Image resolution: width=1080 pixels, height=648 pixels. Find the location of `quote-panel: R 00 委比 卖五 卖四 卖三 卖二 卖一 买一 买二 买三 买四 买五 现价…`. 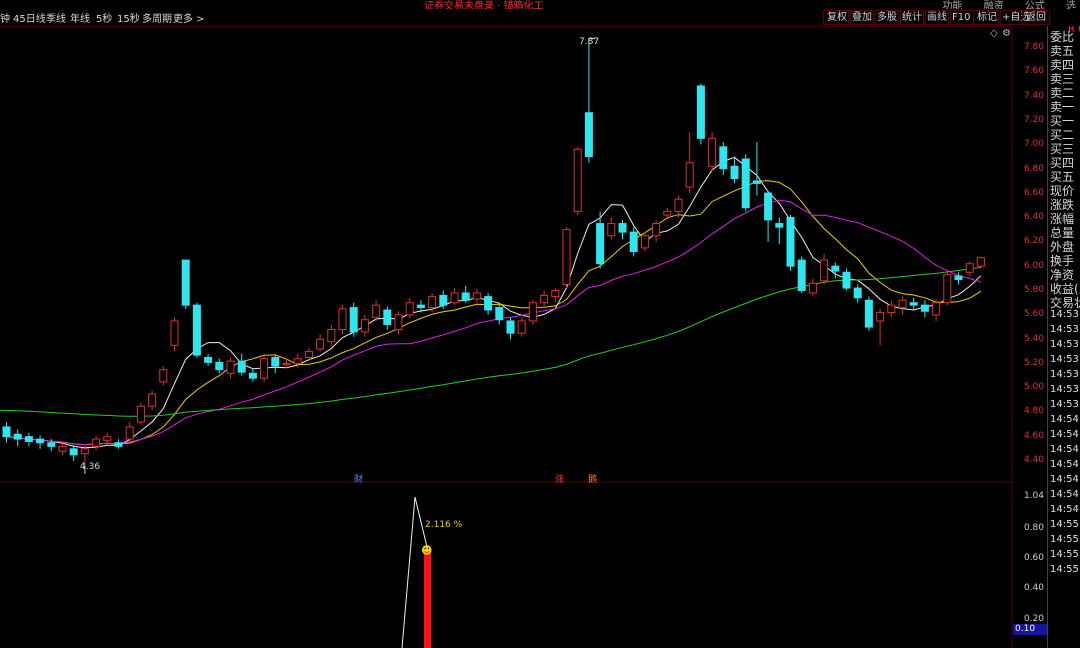

quote-panel: R 00 委比 卖五 卖四 卖三 卖二 卖一 买一 买二 买三 买四 买五 现价… is located at coordinates (1063, 337).